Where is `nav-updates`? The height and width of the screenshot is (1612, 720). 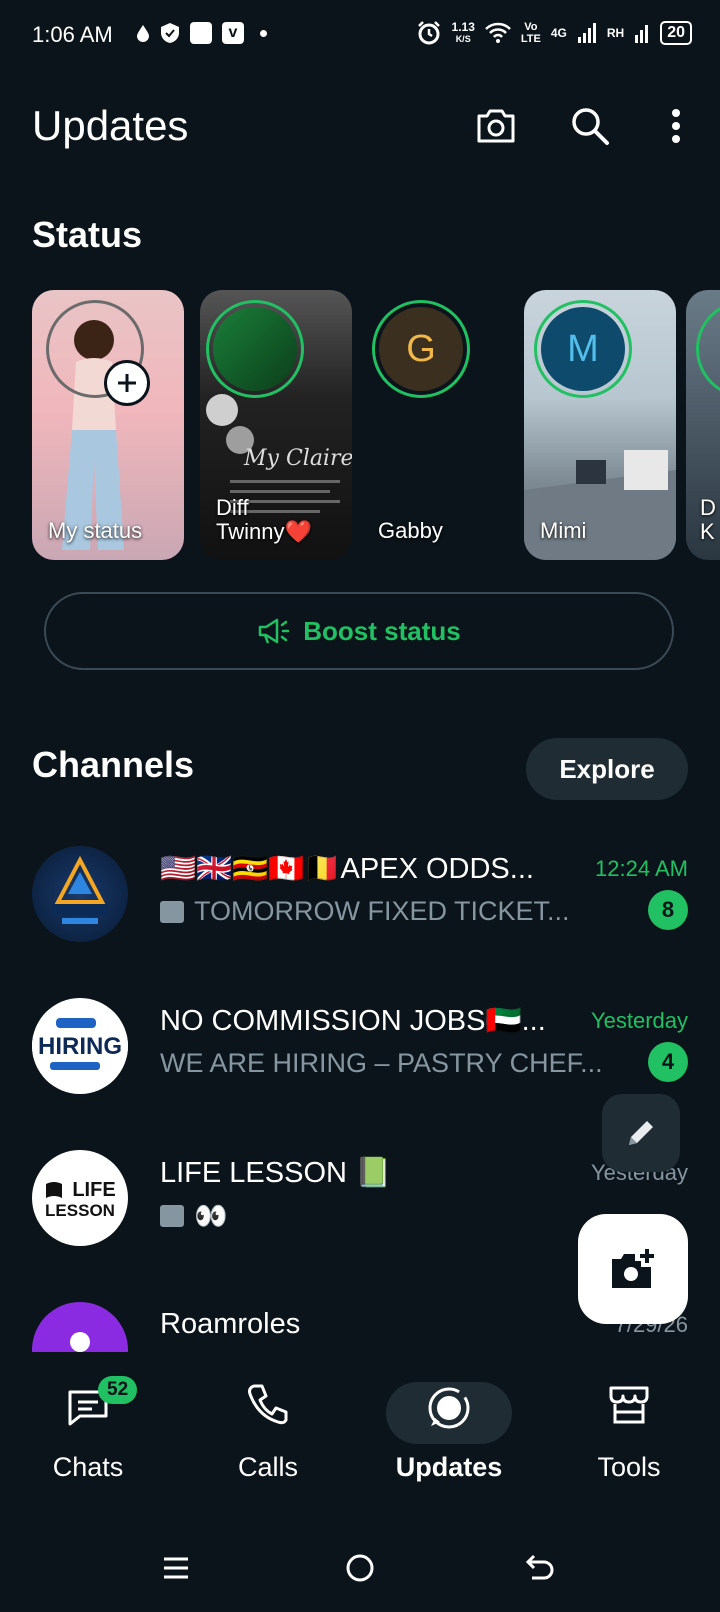 nav-updates is located at coordinates (449, 1409).